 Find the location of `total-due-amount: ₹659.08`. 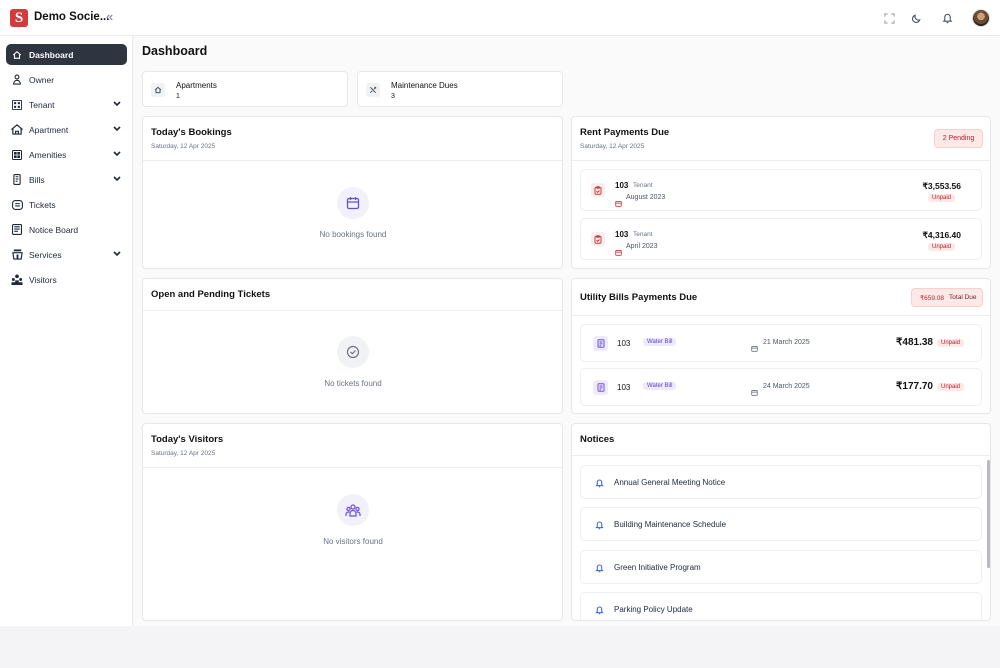

total-due-amount: ₹659.08 is located at coordinates (932, 298).